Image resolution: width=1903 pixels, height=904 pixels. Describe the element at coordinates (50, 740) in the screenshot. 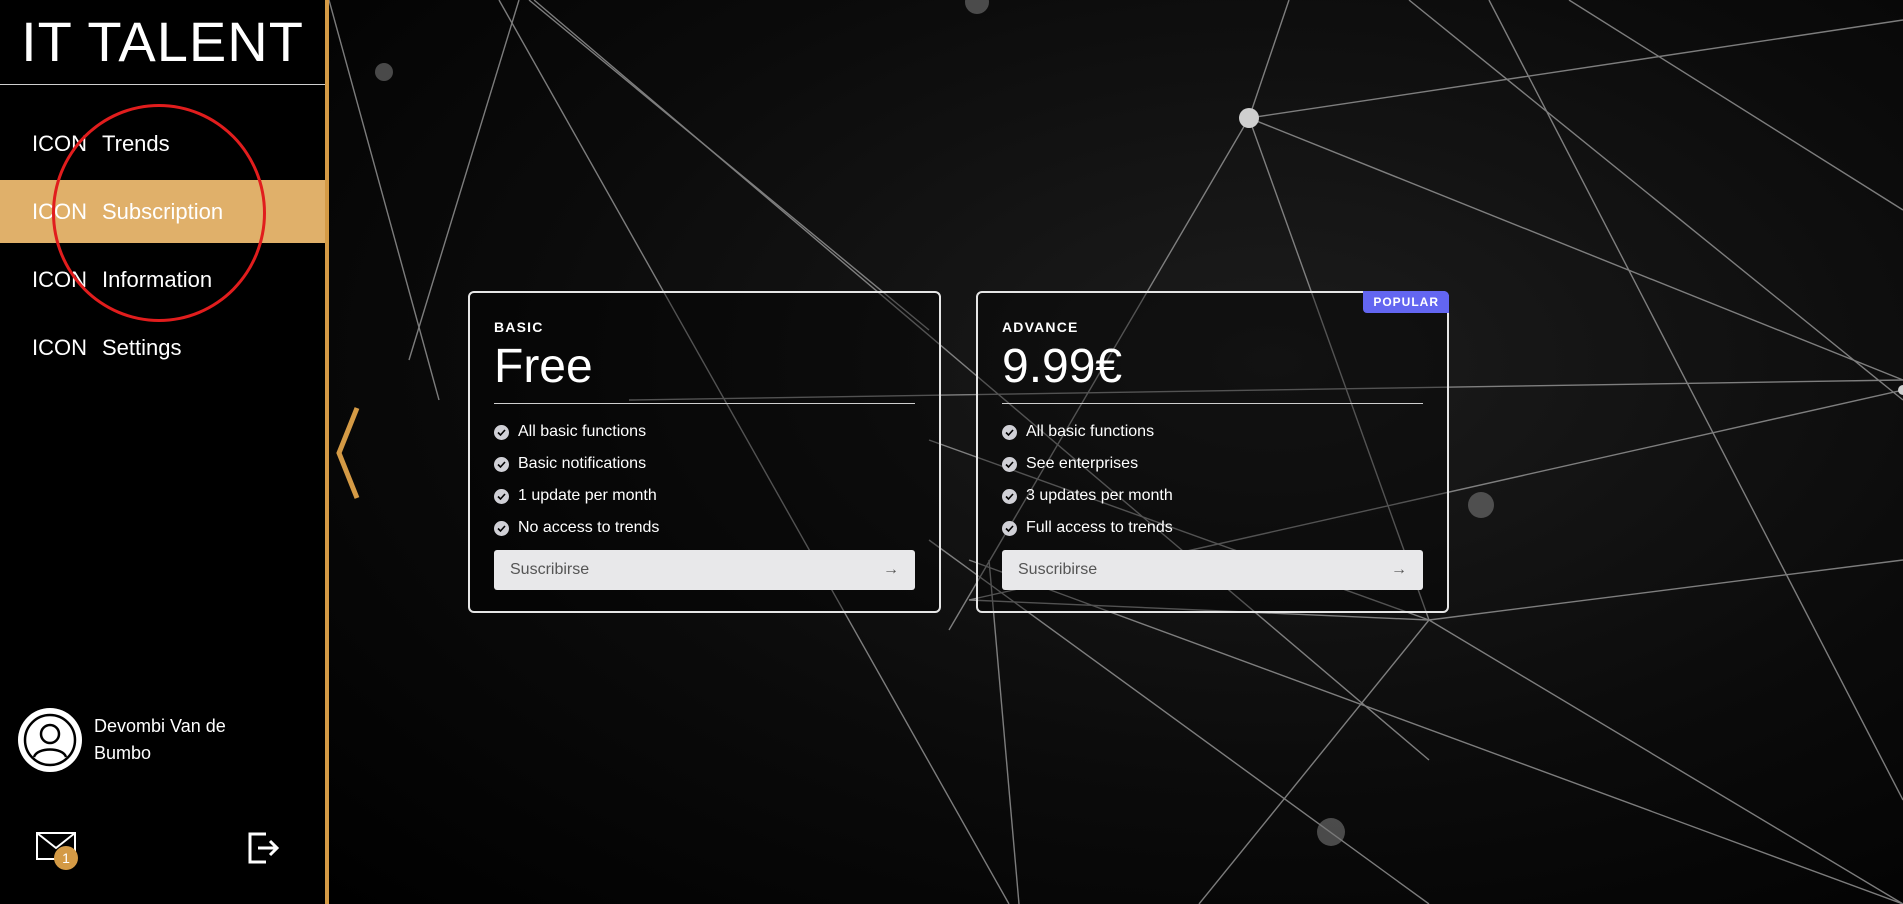

I see `user-avatar-icon` at that location.